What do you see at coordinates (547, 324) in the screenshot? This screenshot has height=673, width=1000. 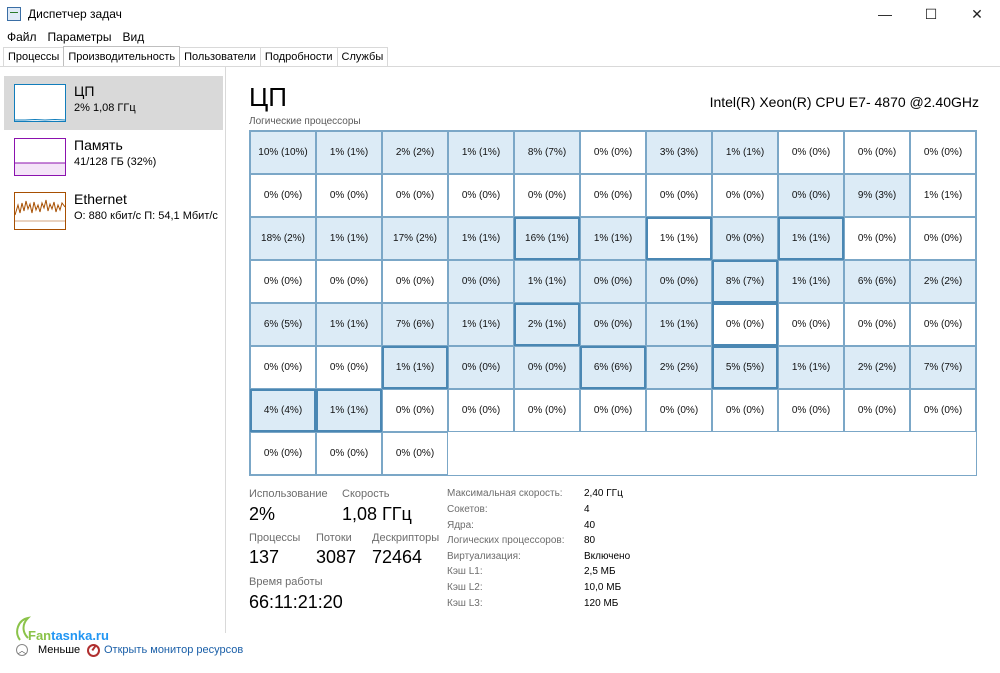 I see `logical-processor-cell: 2% (1%)` at bounding box center [547, 324].